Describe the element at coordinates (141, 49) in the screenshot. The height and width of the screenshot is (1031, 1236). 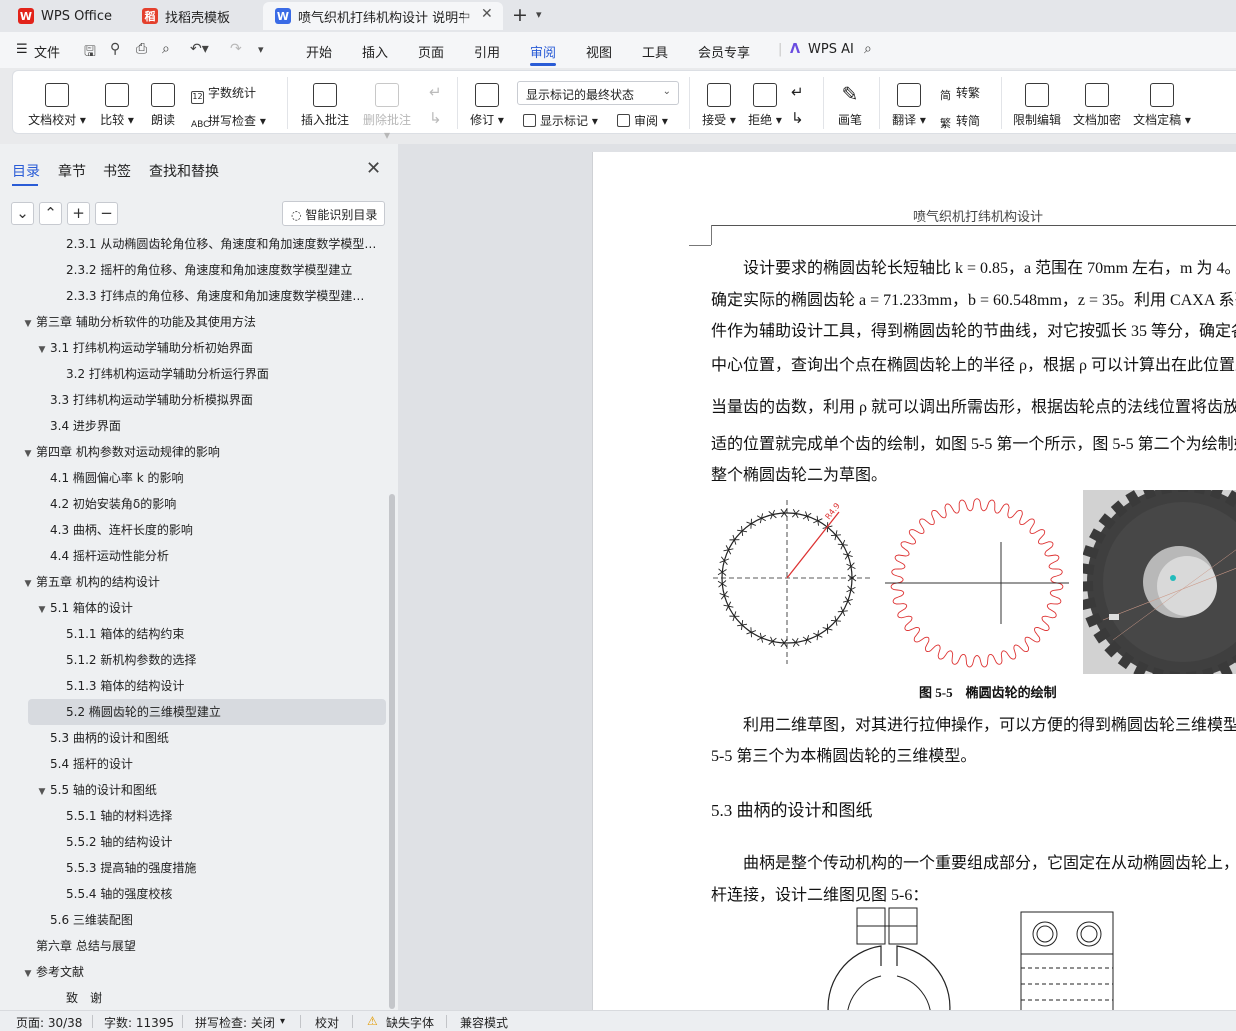
I see `print-icon: ⎙` at that location.